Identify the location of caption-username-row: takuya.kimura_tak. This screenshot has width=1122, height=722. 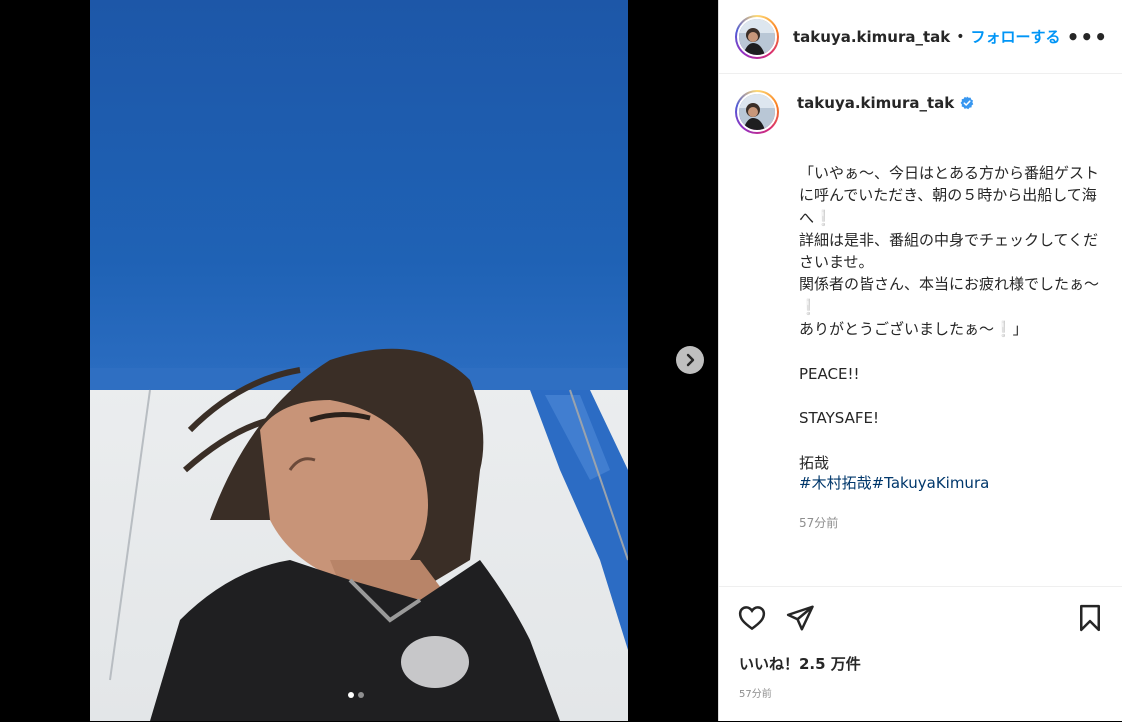
(885, 103).